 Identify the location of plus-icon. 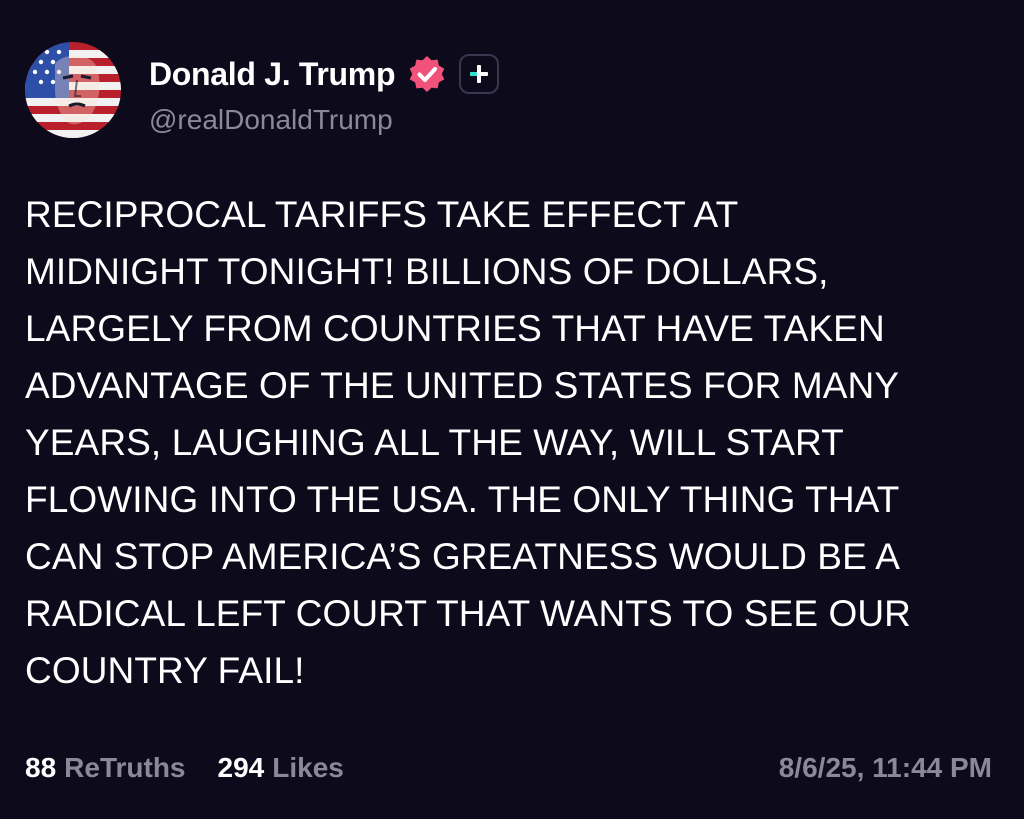
(479, 74).